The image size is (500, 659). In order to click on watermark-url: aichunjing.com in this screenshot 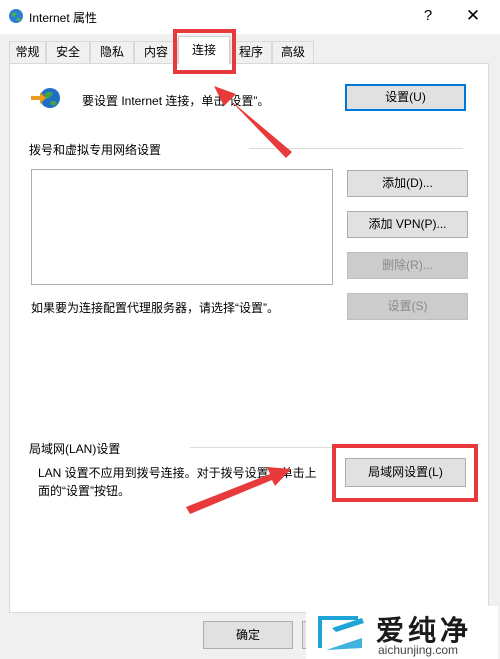, I will do `click(418, 650)`.